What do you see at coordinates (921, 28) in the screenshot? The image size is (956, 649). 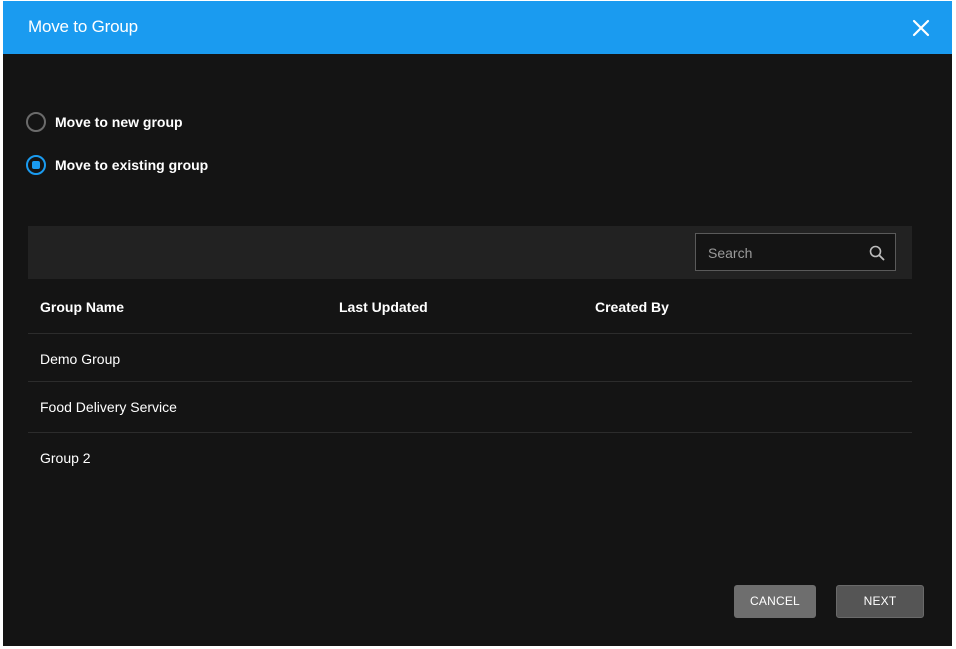 I see `close-icon` at bounding box center [921, 28].